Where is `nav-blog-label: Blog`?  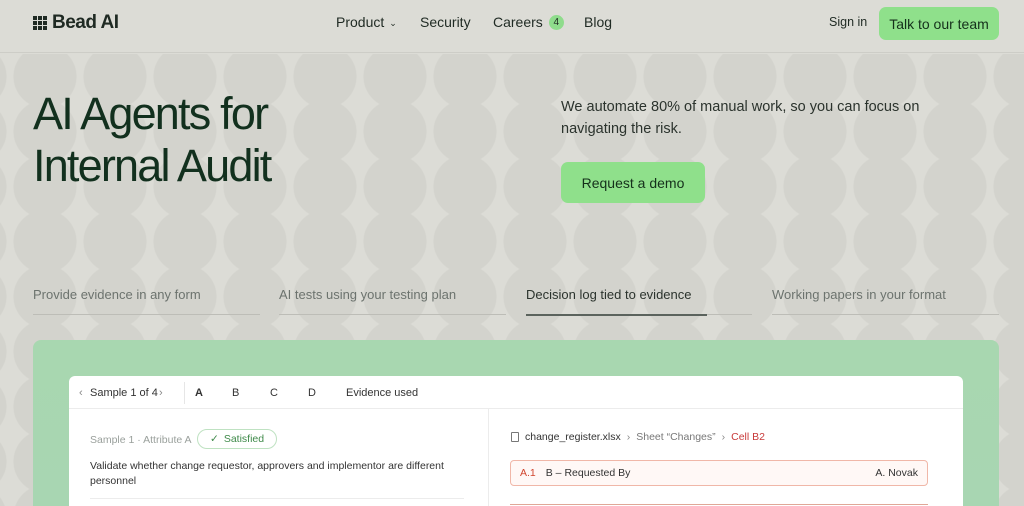 nav-blog-label: Blog is located at coordinates (598, 22).